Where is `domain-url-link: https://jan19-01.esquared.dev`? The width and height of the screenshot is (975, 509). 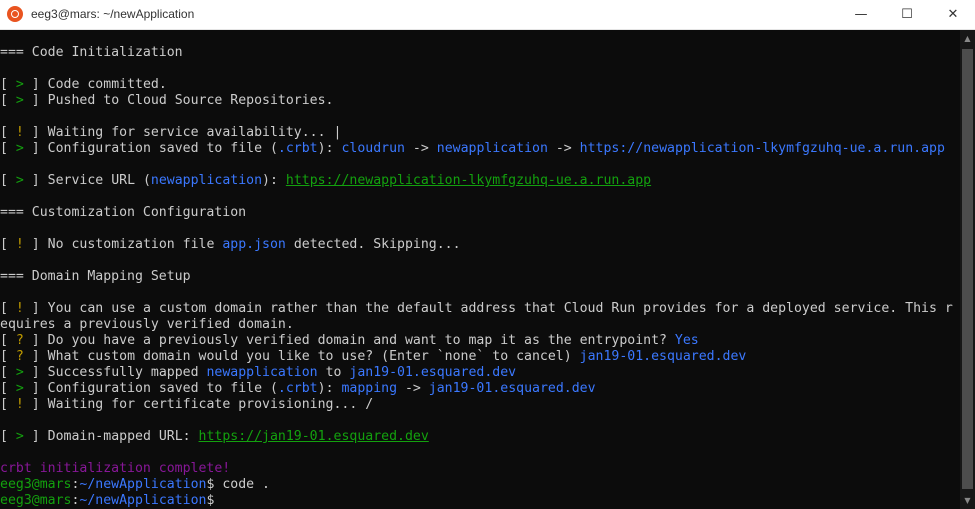
domain-url-link: https://jan19-01.esquared.dev is located at coordinates (314, 436).